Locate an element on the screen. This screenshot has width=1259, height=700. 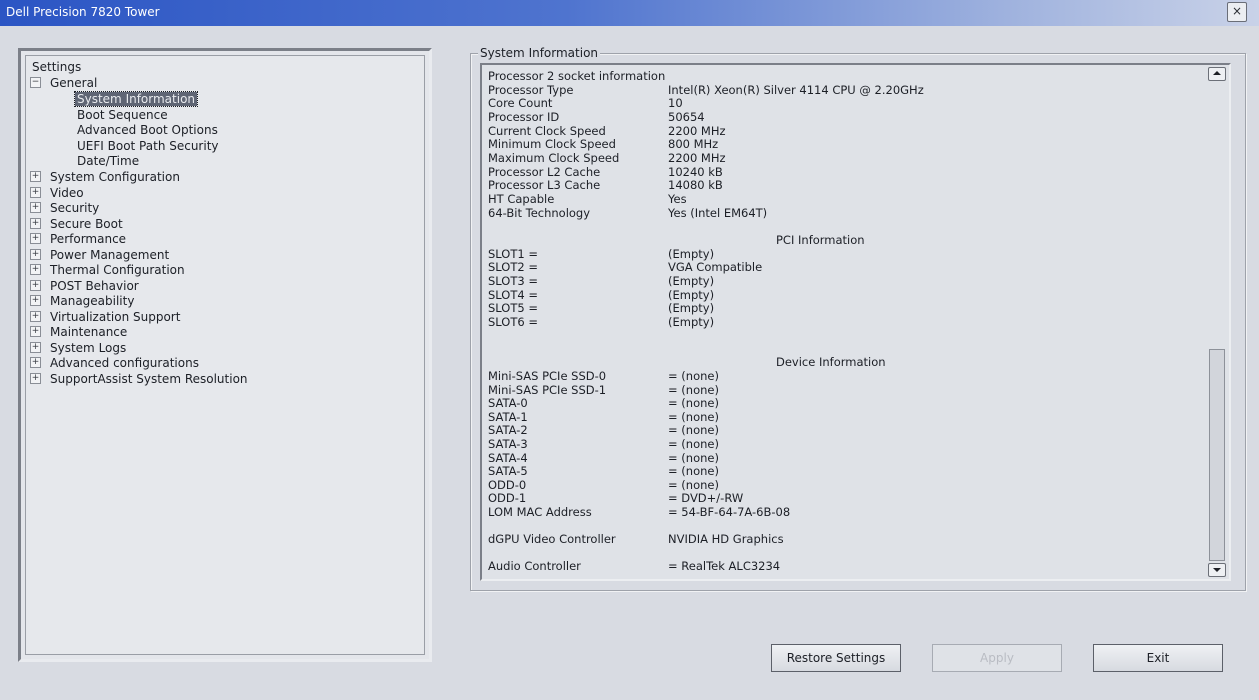
info-key: ODD-1 is located at coordinates (507, 498).